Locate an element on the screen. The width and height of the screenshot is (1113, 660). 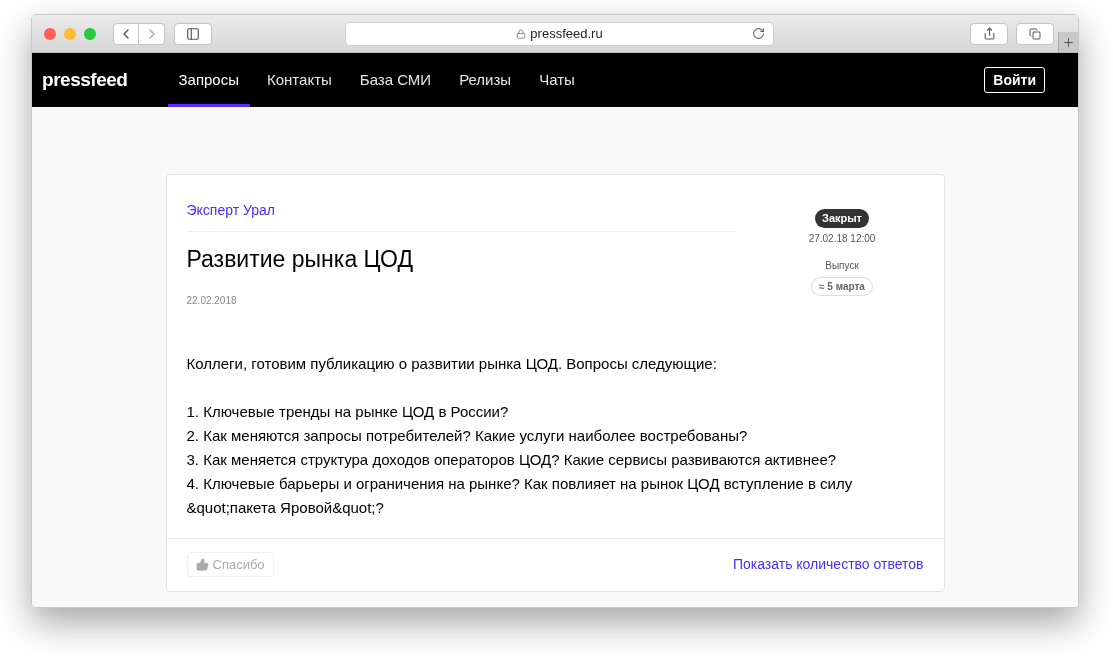
zoom-window-icon is located at coordinates (90, 33).